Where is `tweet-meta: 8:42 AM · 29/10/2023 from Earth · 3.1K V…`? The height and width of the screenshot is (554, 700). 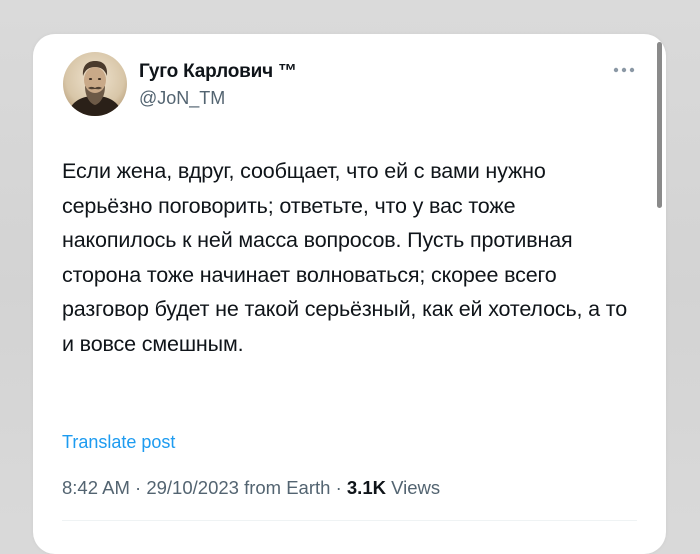 tweet-meta: 8:42 AM · 29/10/2023 from Earth · 3.1K V… is located at coordinates (251, 488).